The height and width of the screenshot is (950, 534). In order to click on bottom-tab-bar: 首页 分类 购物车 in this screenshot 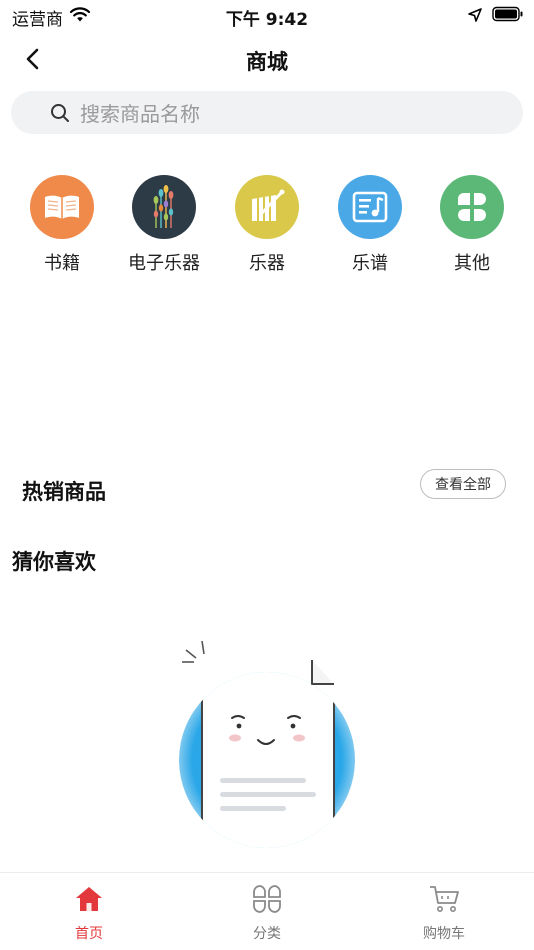, I will do `click(267, 911)`.